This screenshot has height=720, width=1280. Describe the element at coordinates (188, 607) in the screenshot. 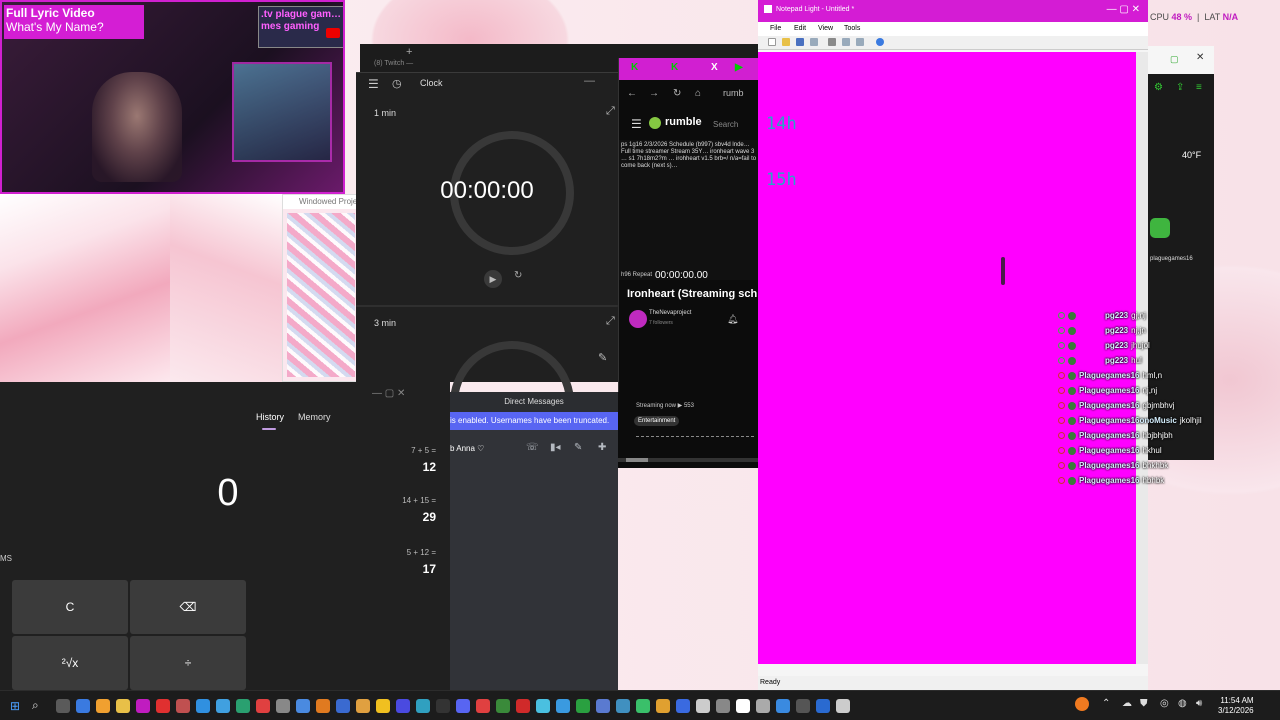

I see `backspace-button: ⌫` at that location.